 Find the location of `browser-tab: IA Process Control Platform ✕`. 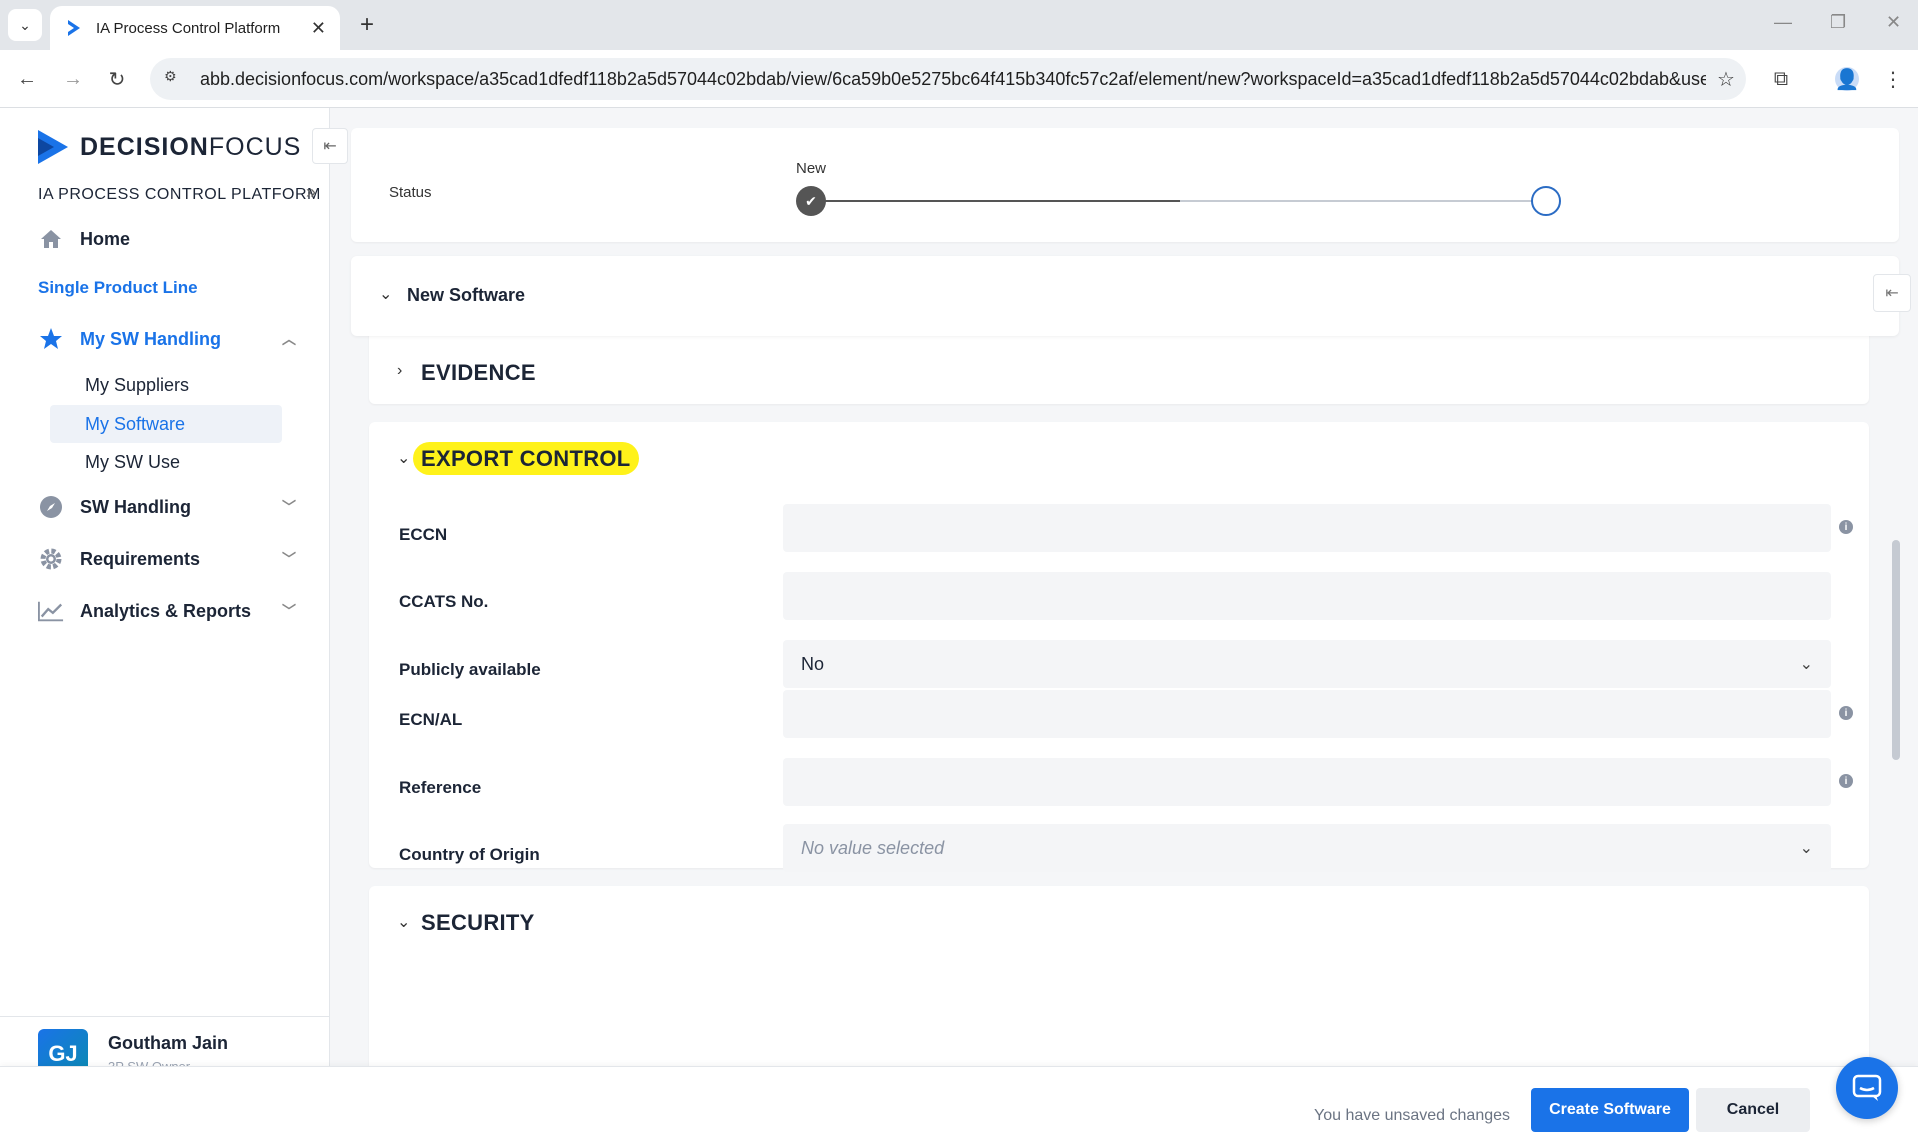

browser-tab: IA Process Control Platform ✕ is located at coordinates (195, 28).